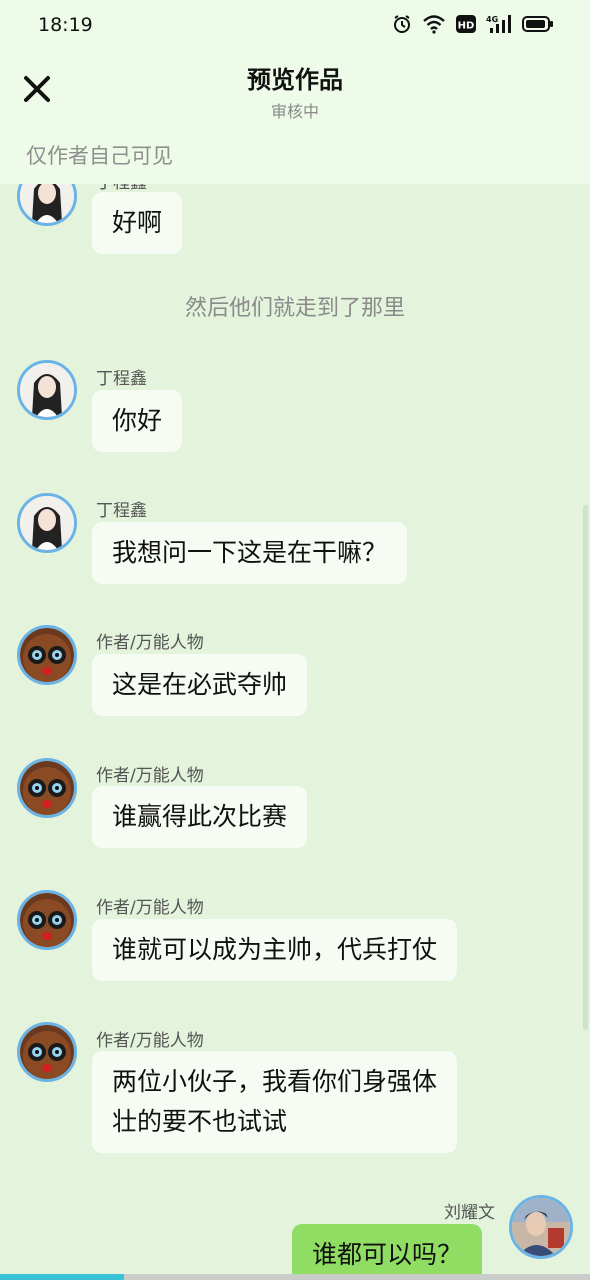  What do you see at coordinates (402, 26) in the screenshot?
I see `alarm-icon` at bounding box center [402, 26].